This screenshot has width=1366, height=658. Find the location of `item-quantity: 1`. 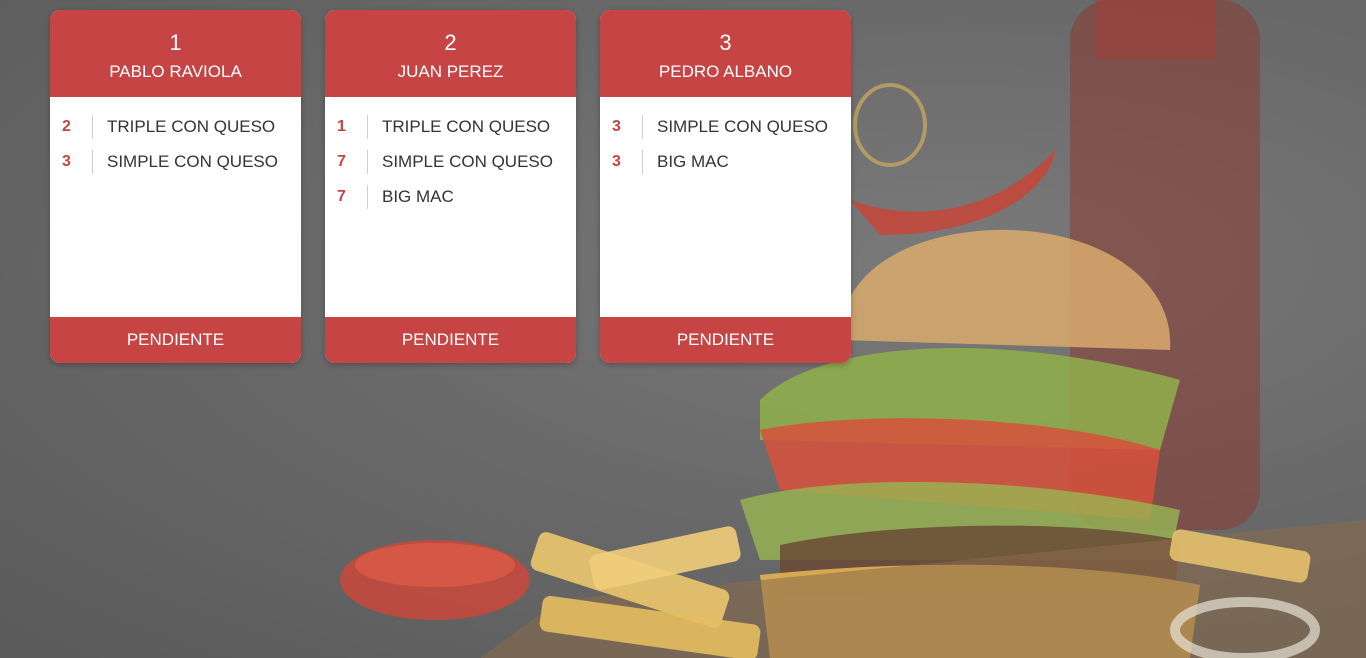

item-quantity: 1 is located at coordinates (346, 126).